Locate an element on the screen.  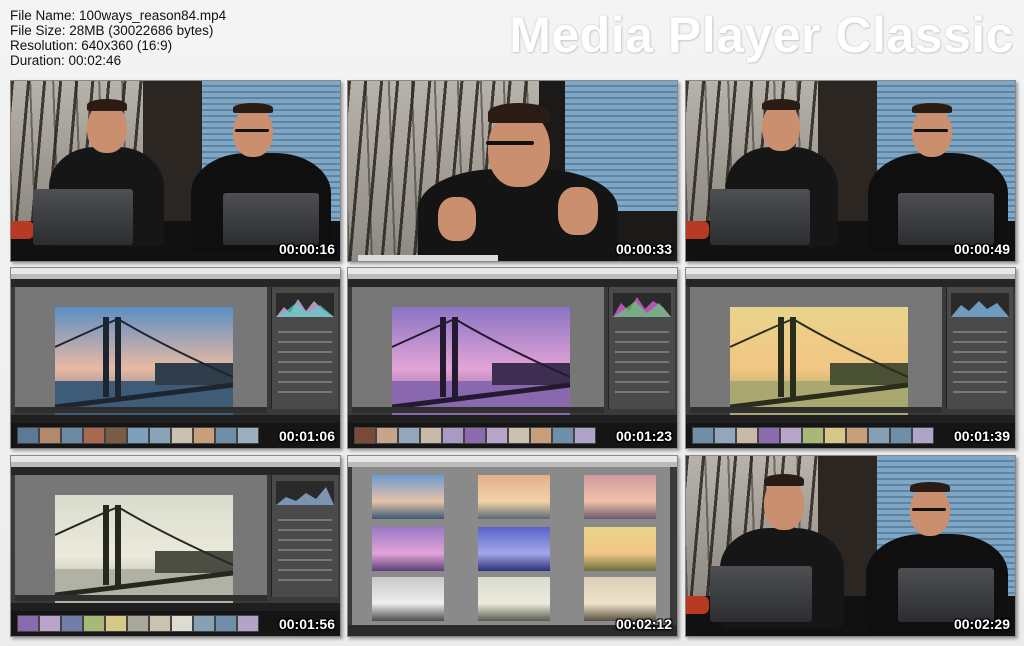
thumbnail-1: 00:00:16 is located at coordinates (175, 171).